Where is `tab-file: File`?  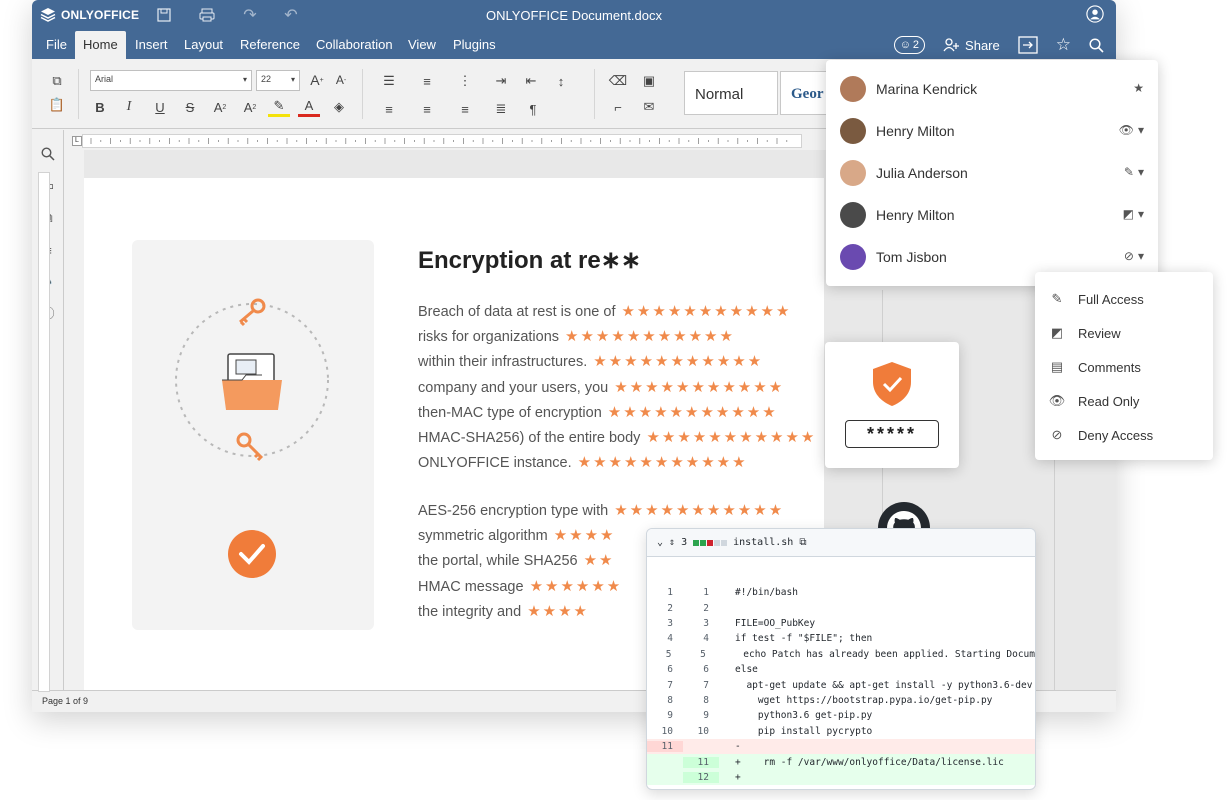
tab-file: File is located at coordinates (56, 45).